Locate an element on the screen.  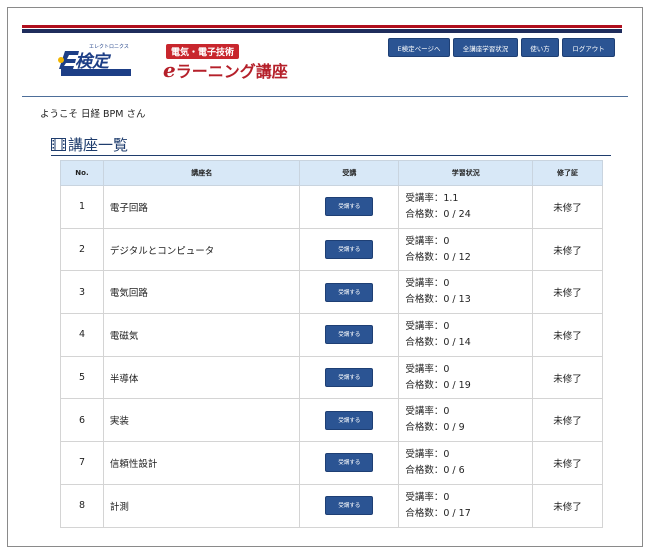
passed-count: 合格数：0 / 17 is located at coordinates (438, 513).